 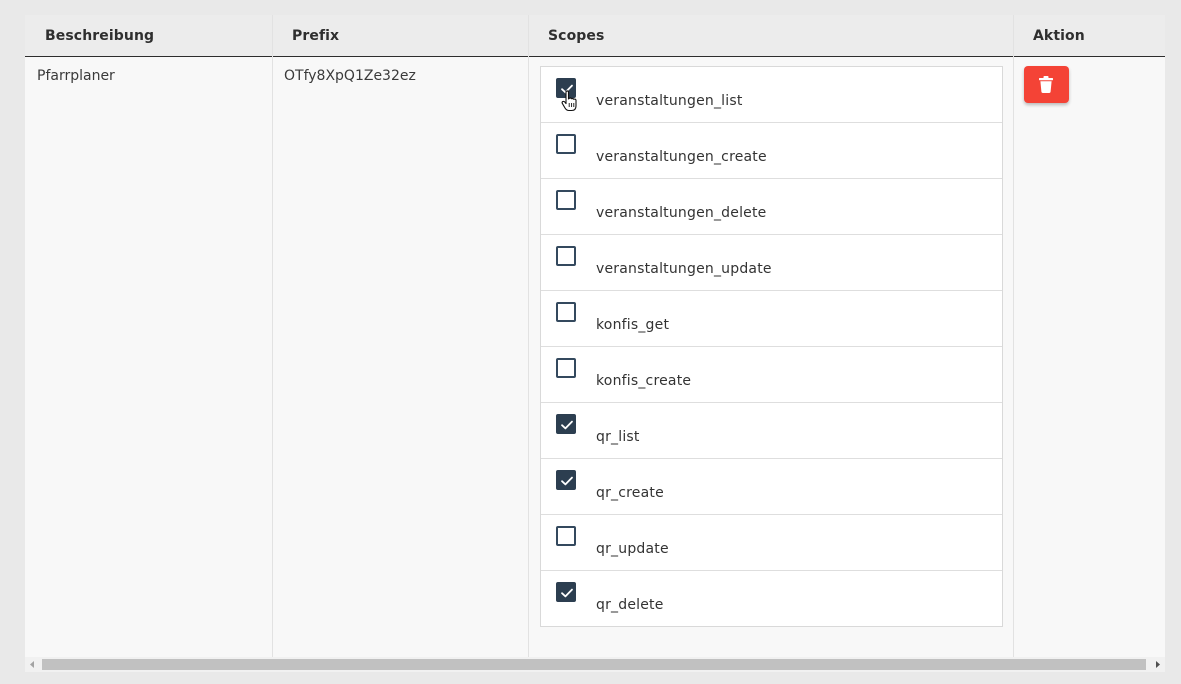 What do you see at coordinates (633, 325) in the screenshot?
I see `scope-label: konfis_get` at bounding box center [633, 325].